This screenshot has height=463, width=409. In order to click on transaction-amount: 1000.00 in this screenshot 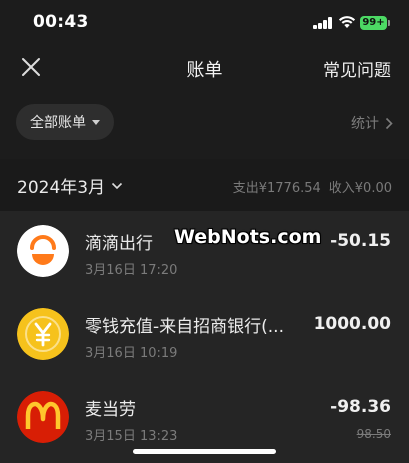, I will do `click(352, 324)`.